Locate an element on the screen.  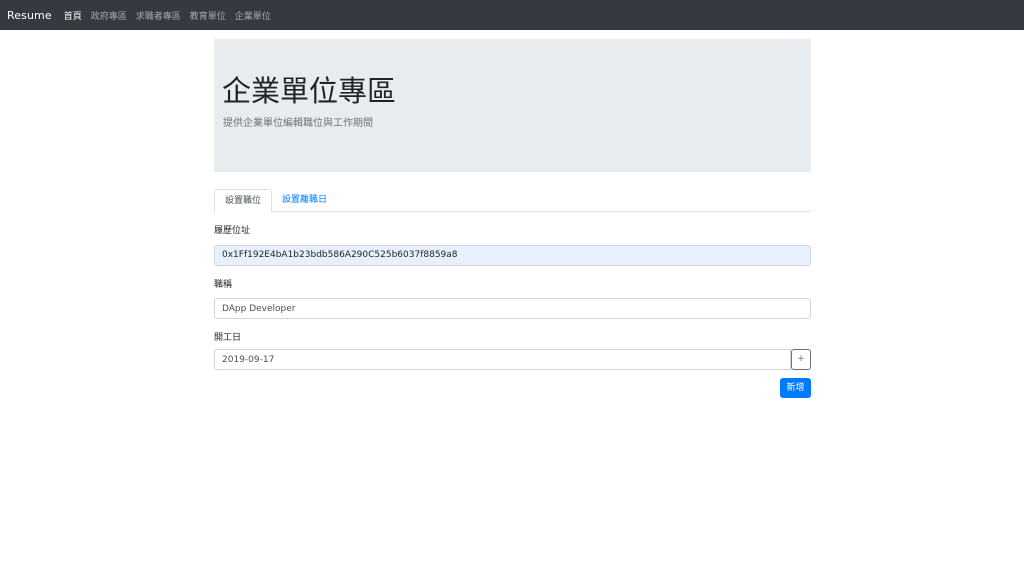
start-date-label: 開工日 is located at coordinates (228, 338).